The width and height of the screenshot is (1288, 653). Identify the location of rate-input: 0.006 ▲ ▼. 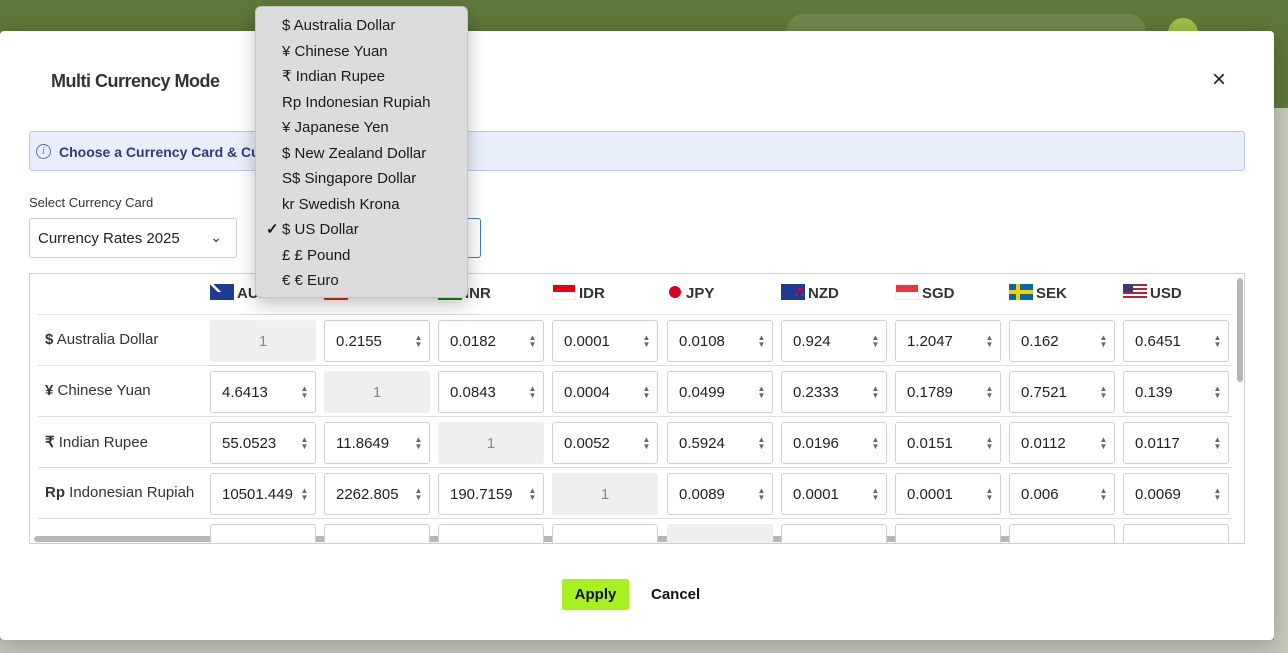
(1062, 494).